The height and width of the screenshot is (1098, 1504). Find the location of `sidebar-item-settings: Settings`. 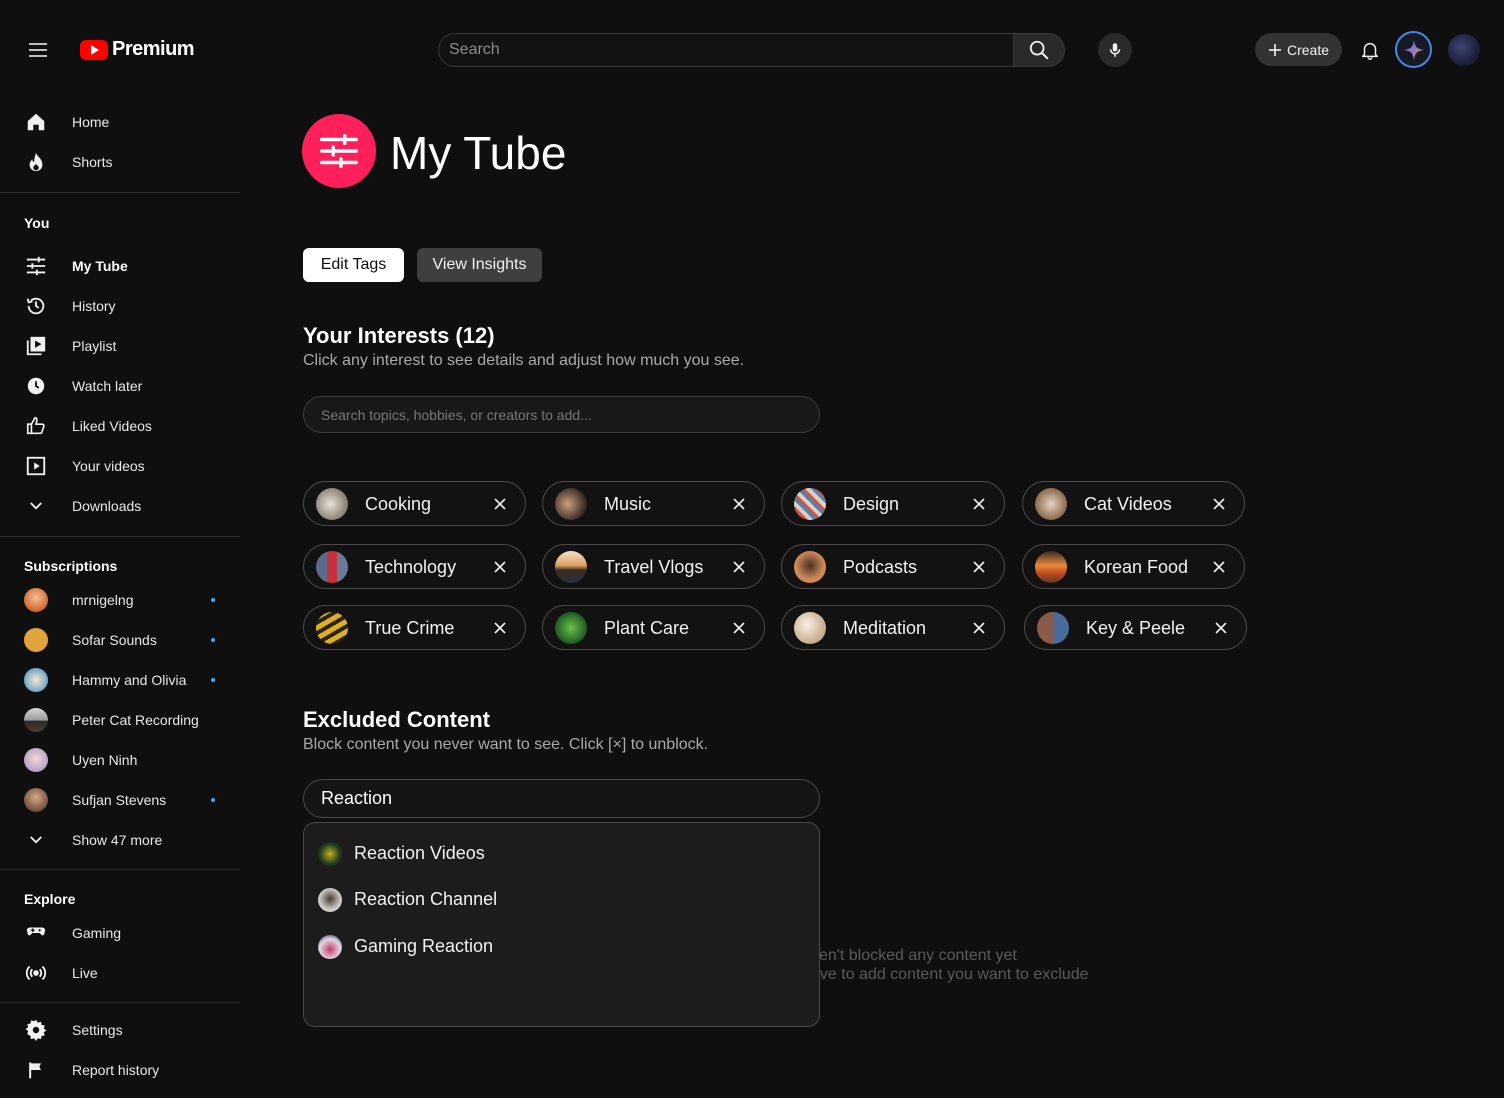

sidebar-item-settings: Settings is located at coordinates (120, 1030).